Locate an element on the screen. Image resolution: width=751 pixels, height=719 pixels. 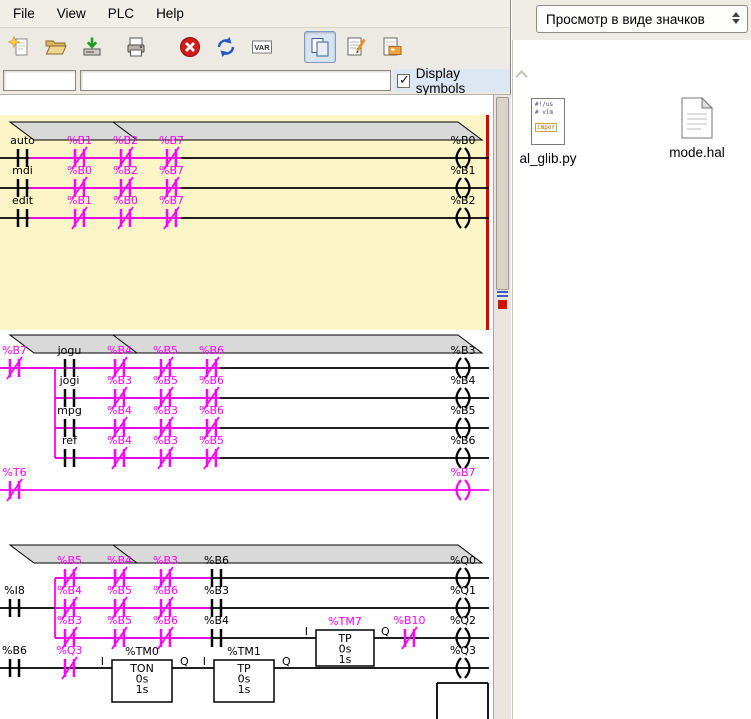
printer-icon is located at coordinates (136, 47).